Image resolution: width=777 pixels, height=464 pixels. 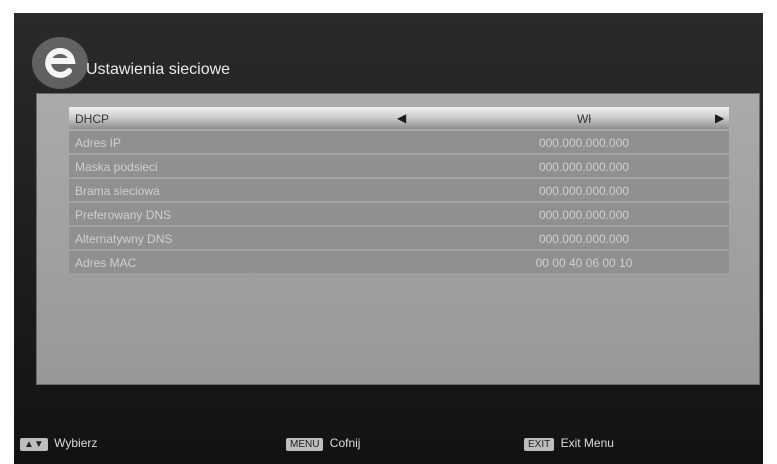 I want to click on hint-exit: EXIT Exit Menu, so click(x=569, y=443).